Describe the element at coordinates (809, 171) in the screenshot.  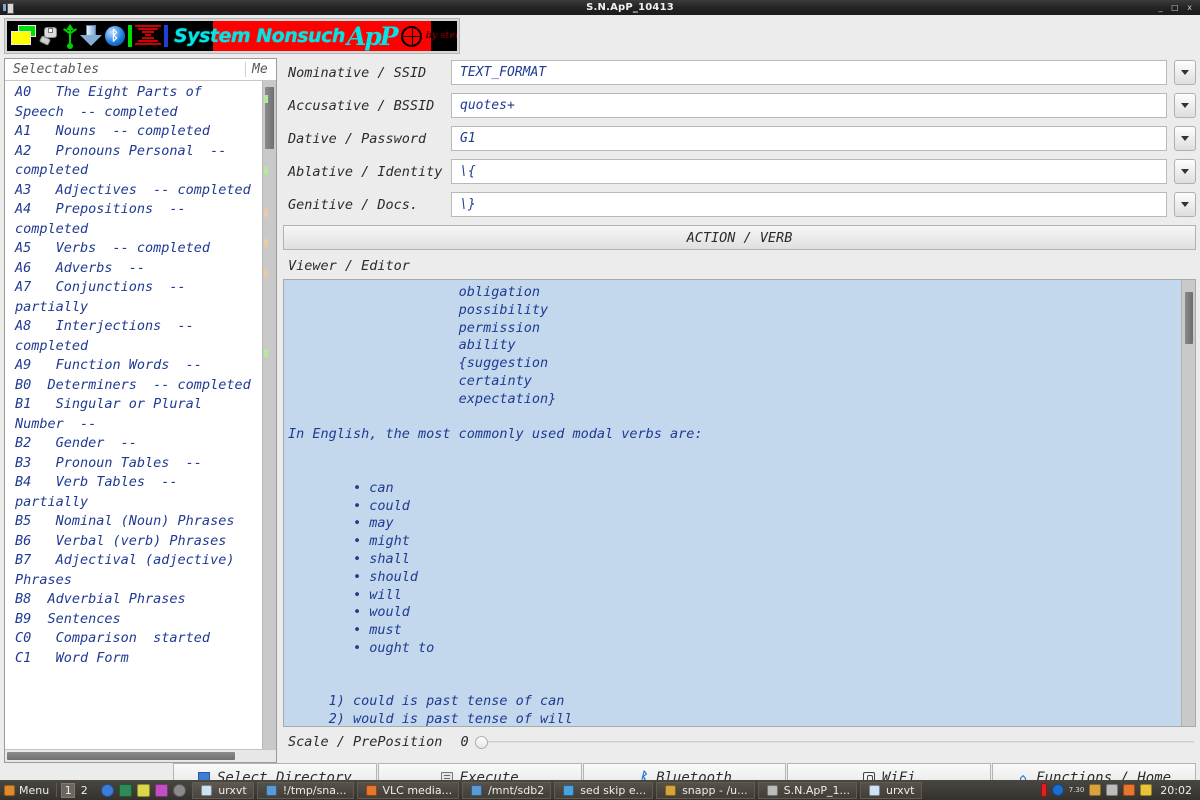
I see `field-input: \{` at that location.